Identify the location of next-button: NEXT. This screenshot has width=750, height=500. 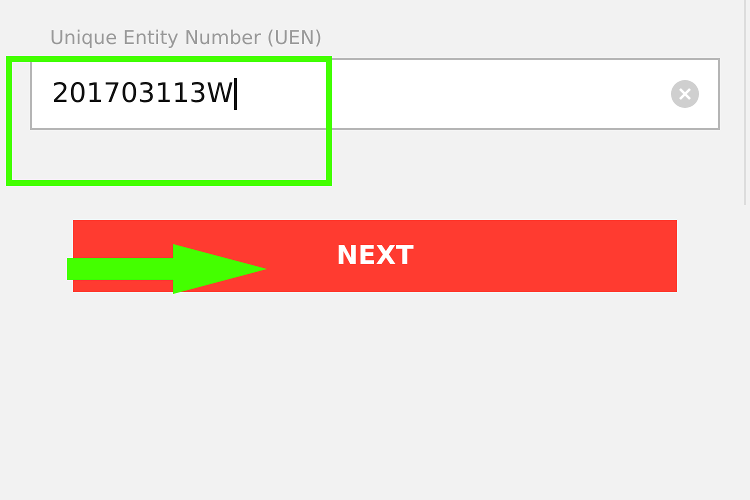
(375, 256).